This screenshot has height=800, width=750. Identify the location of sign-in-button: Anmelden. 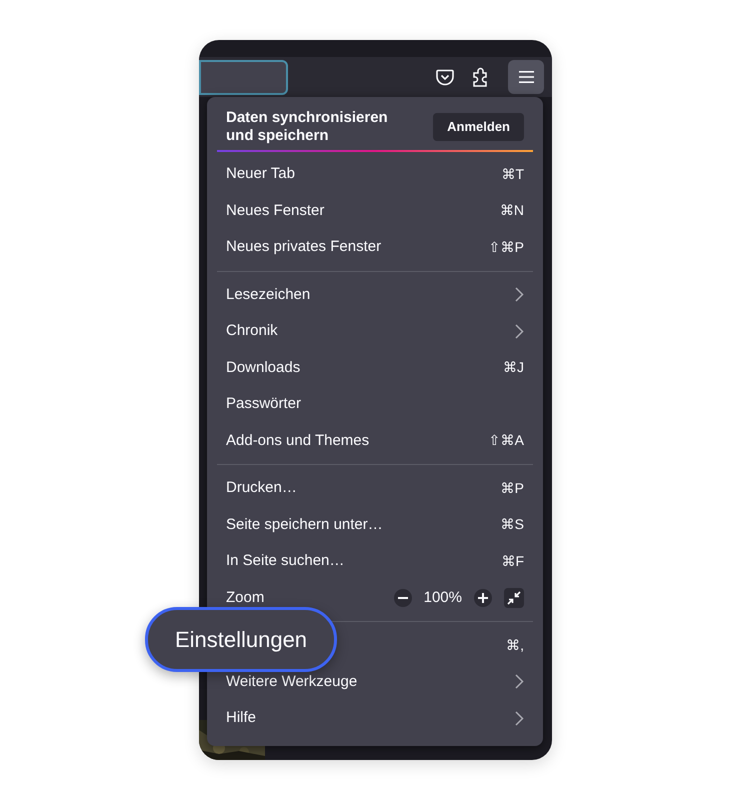
(478, 126).